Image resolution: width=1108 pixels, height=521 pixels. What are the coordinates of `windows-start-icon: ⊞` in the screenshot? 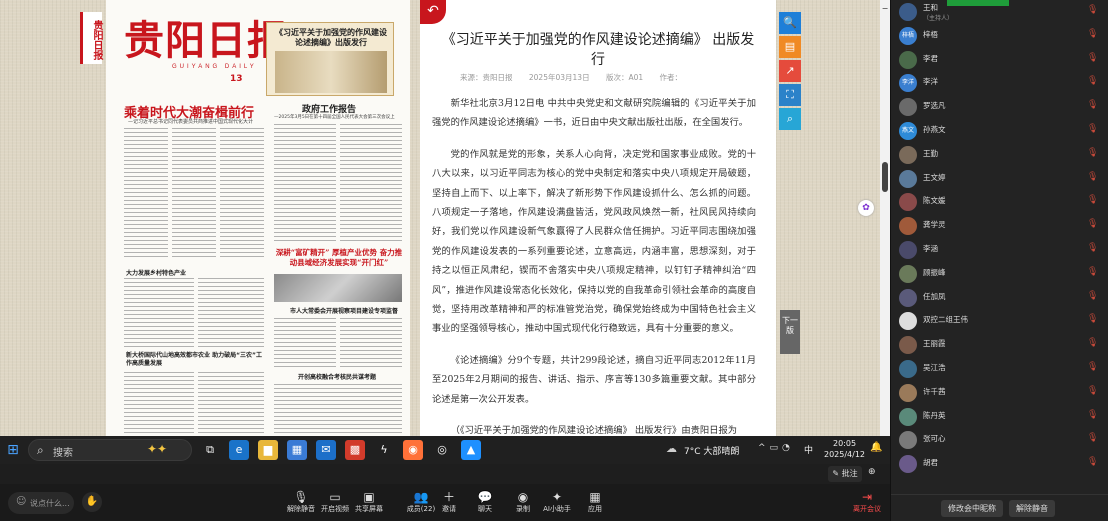 It's located at (13, 450).